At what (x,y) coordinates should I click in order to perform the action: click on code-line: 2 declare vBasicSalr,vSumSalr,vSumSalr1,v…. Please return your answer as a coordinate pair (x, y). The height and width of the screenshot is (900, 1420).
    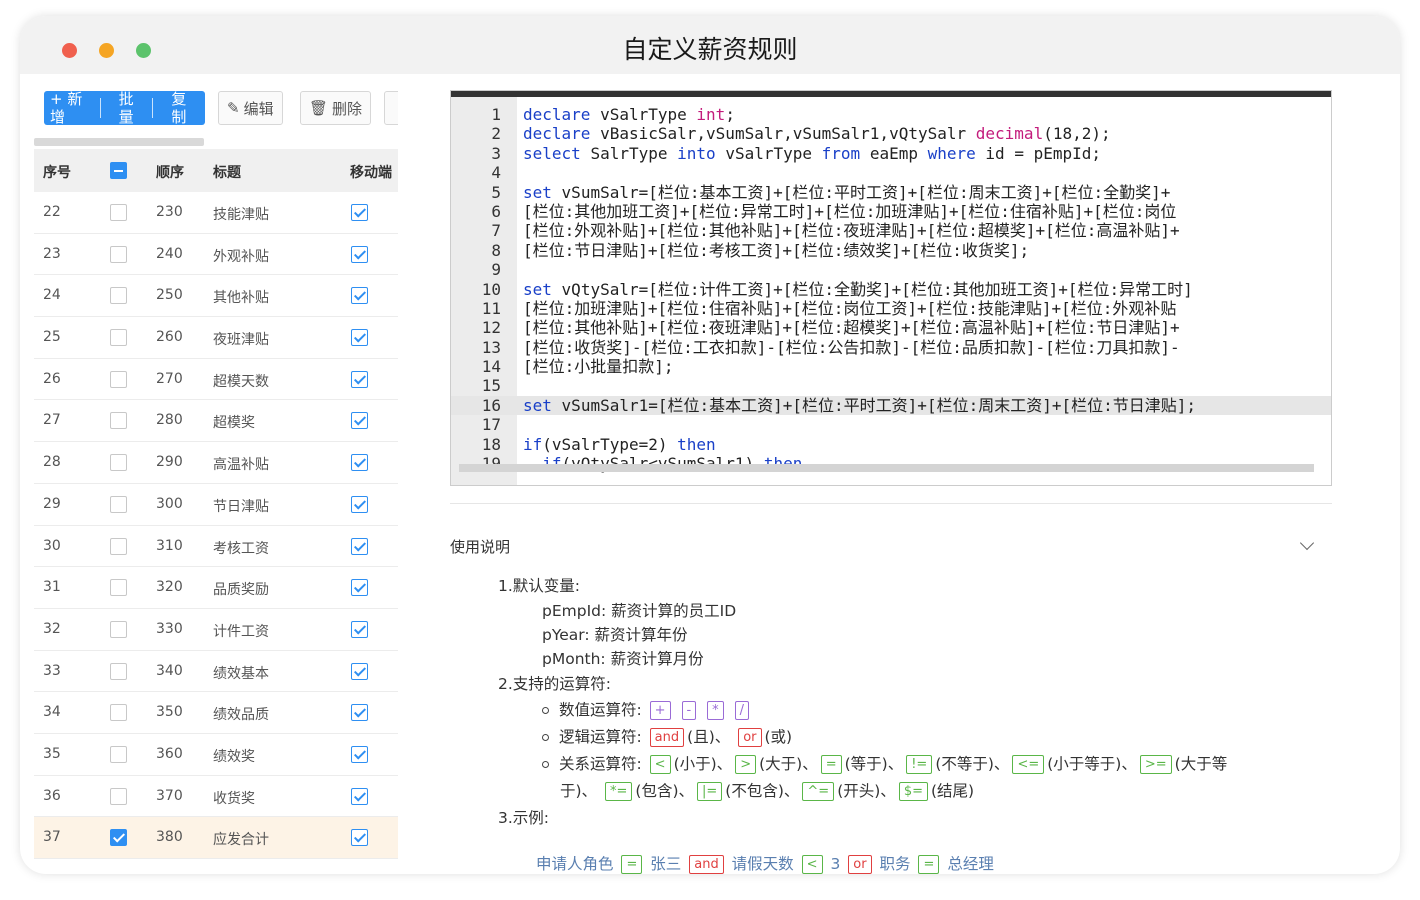
    Looking at the image, I should click on (891, 133).